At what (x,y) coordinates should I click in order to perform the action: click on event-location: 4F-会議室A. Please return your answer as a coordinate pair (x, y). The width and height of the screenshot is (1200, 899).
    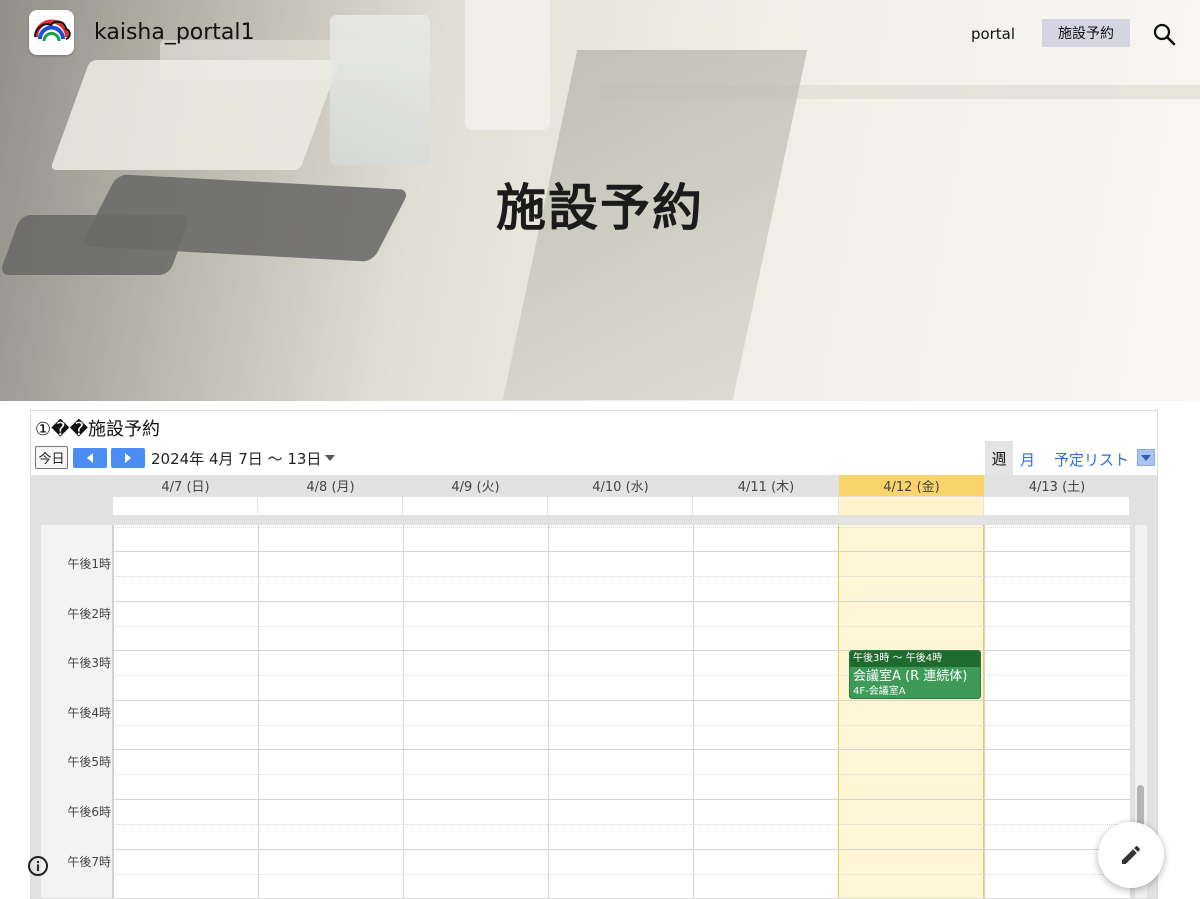
    Looking at the image, I should click on (879, 691).